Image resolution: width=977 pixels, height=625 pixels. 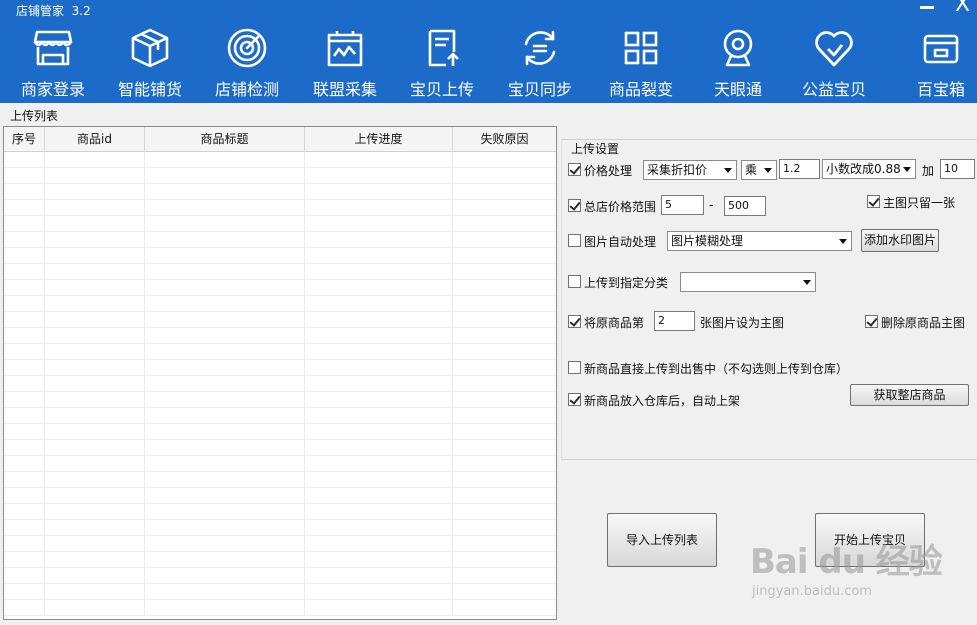 What do you see at coordinates (935, 61) in the screenshot?
I see `nav-toolbox: 百宝箱` at bounding box center [935, 61].